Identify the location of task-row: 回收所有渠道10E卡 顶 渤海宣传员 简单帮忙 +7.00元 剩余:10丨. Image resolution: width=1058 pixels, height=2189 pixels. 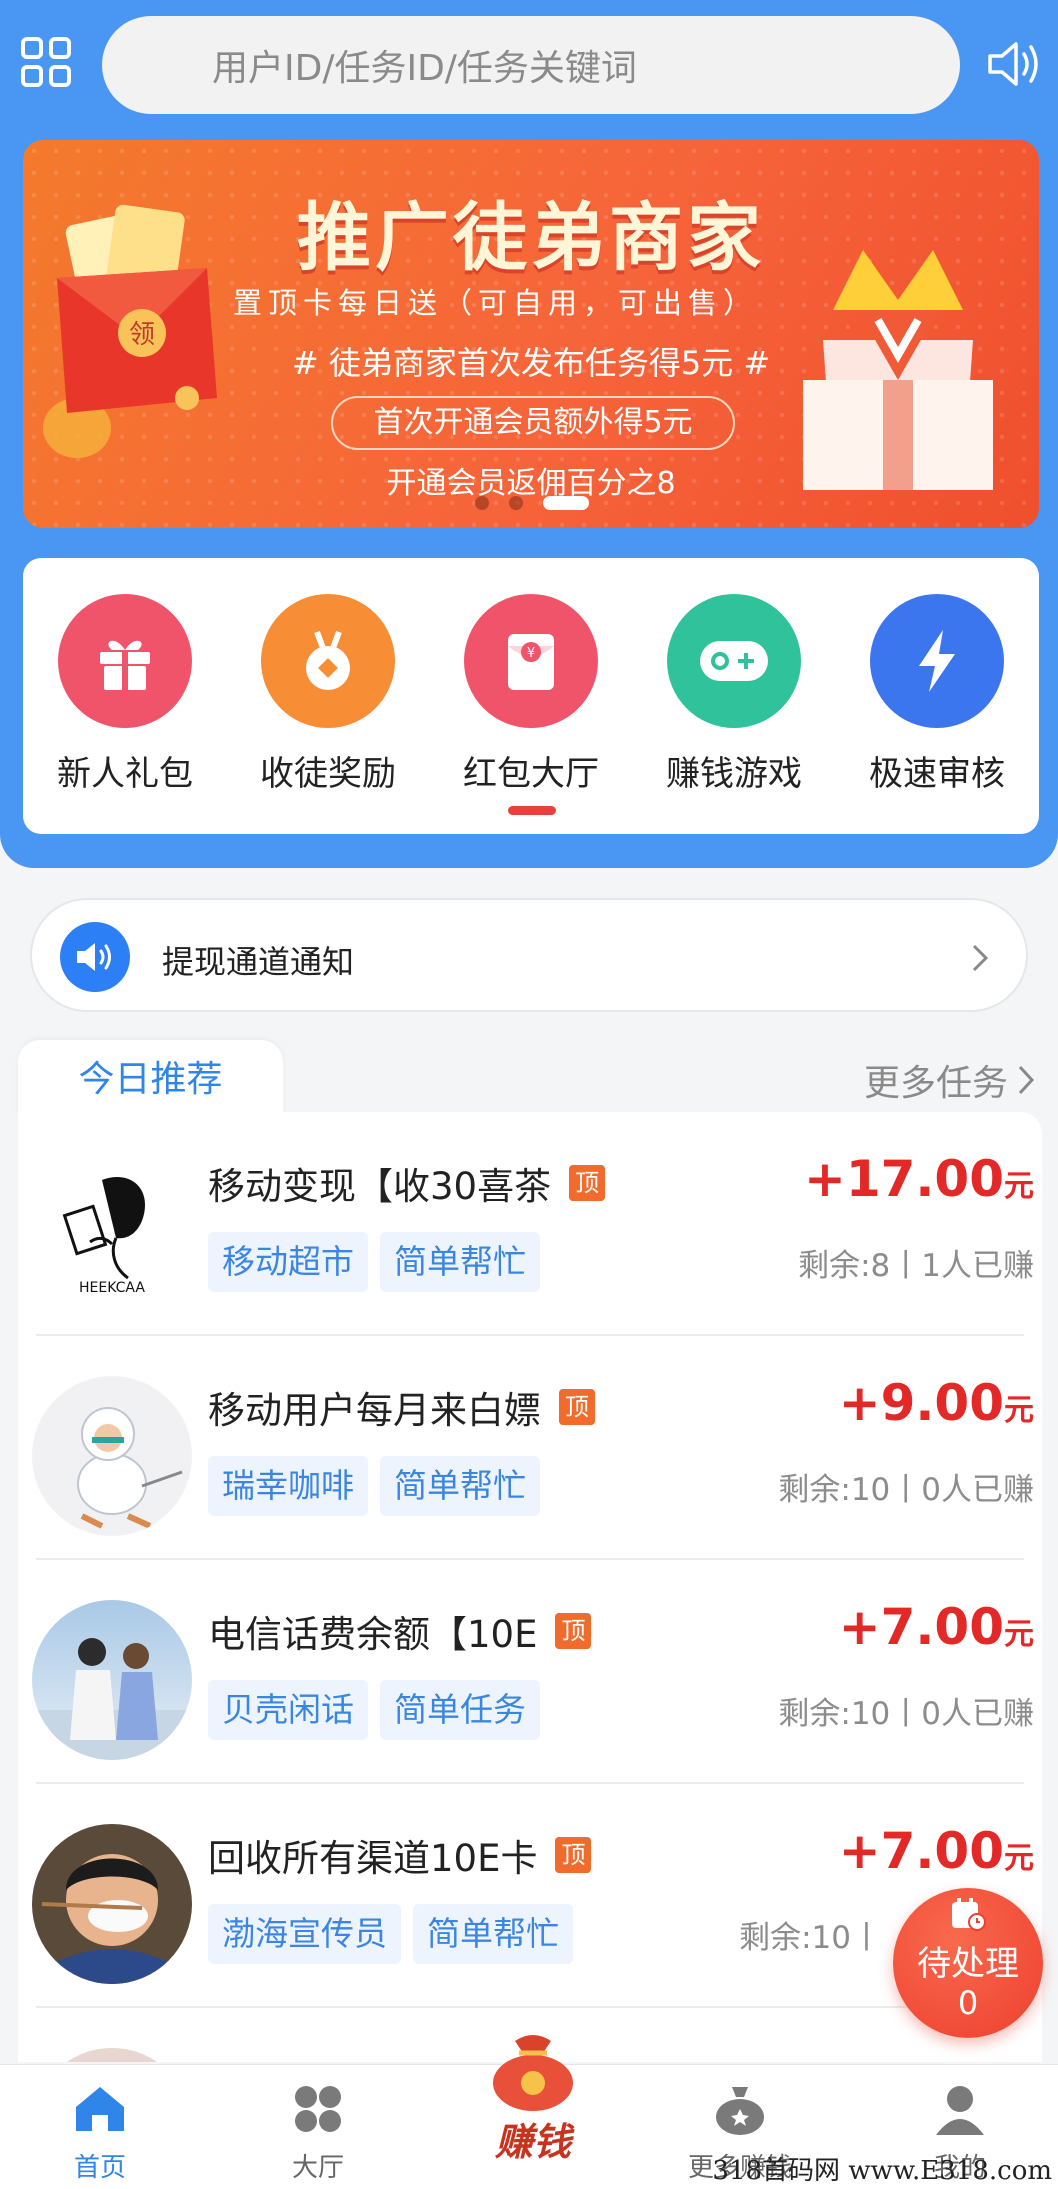
(530, 1896).